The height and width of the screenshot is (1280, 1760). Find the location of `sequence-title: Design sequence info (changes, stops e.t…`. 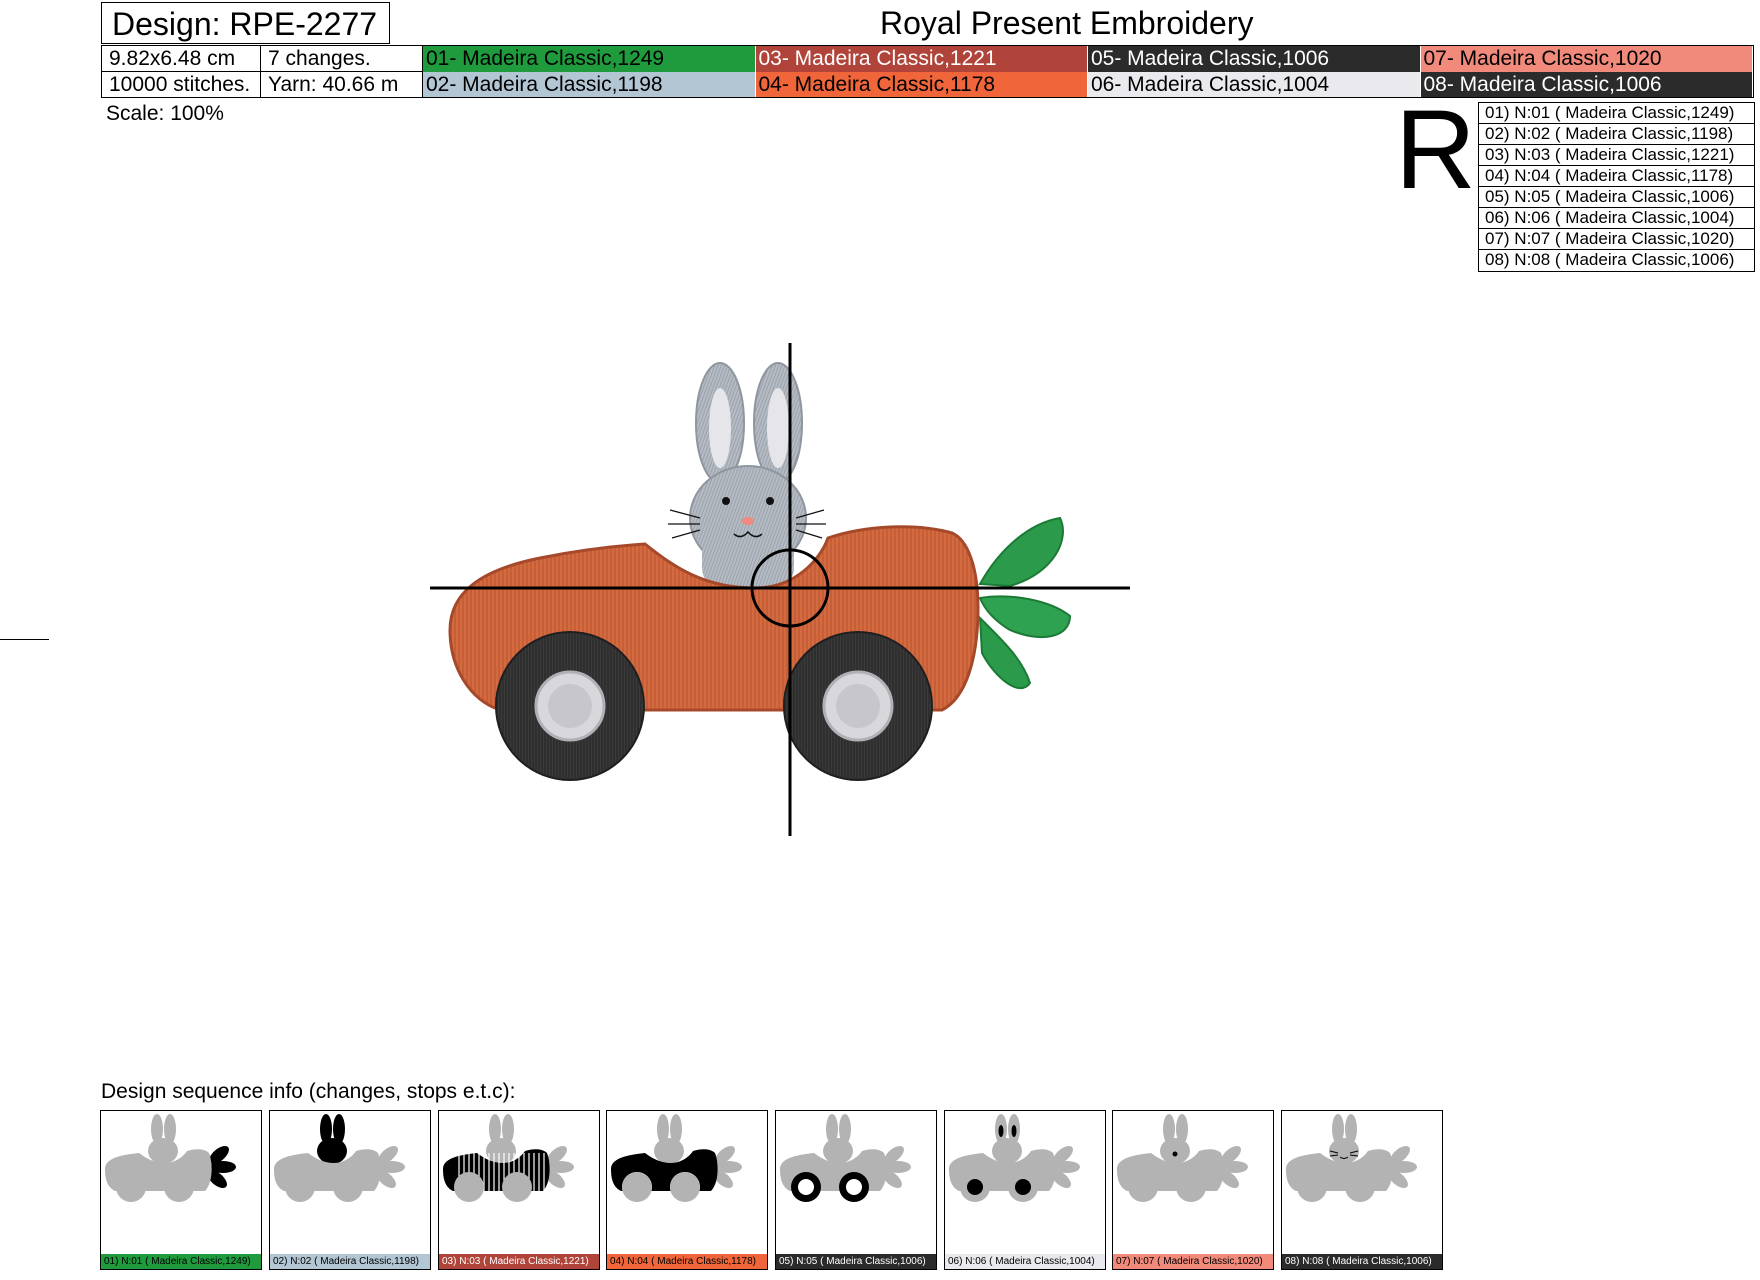

sequence-title: Design sequence info (changes, stops e.t… is located at coordinates (308, 1091).